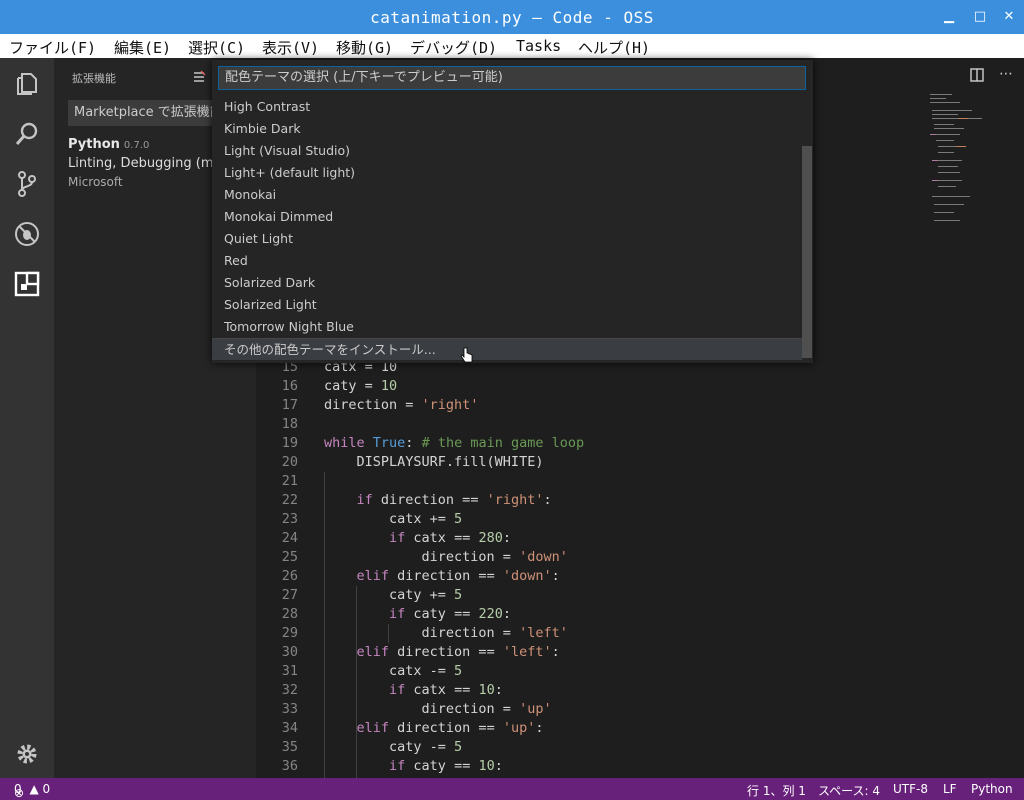  I want to click on menu-view: 表示(V), so click(290, 47).